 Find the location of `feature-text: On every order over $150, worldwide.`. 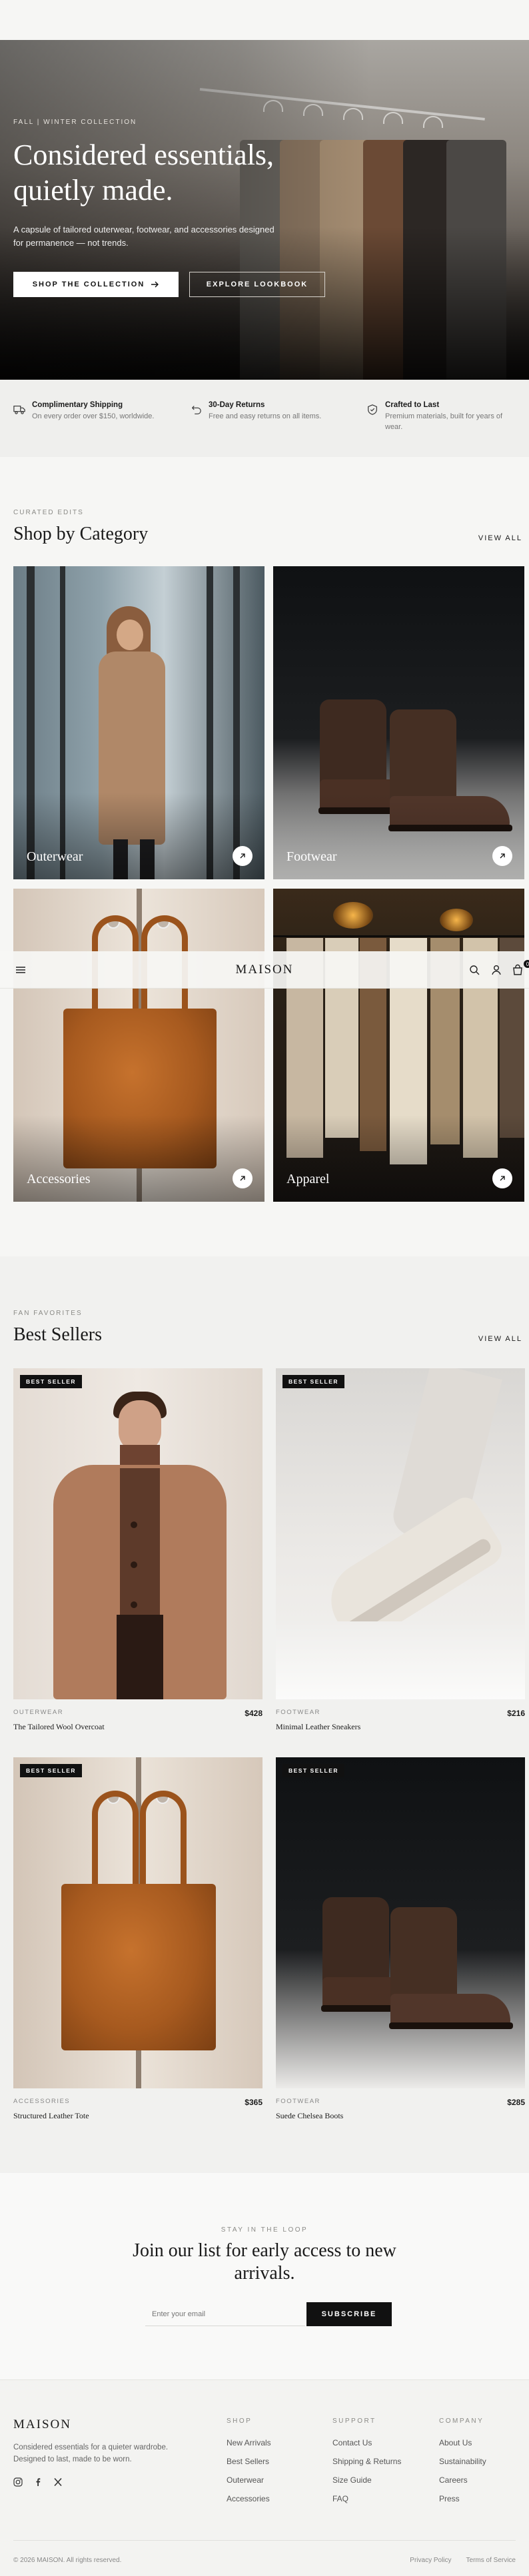

feature-text: On every order over $150, worldwide. is located at coordinates (93, 416).